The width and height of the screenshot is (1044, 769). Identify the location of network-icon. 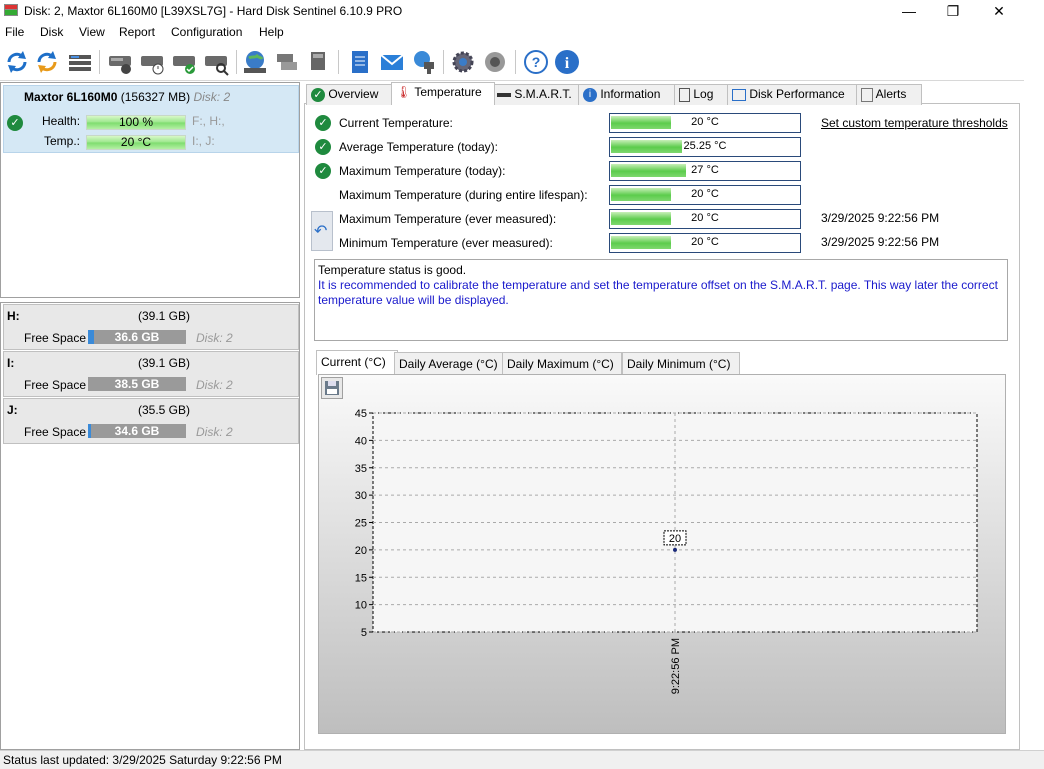
(424, 62).